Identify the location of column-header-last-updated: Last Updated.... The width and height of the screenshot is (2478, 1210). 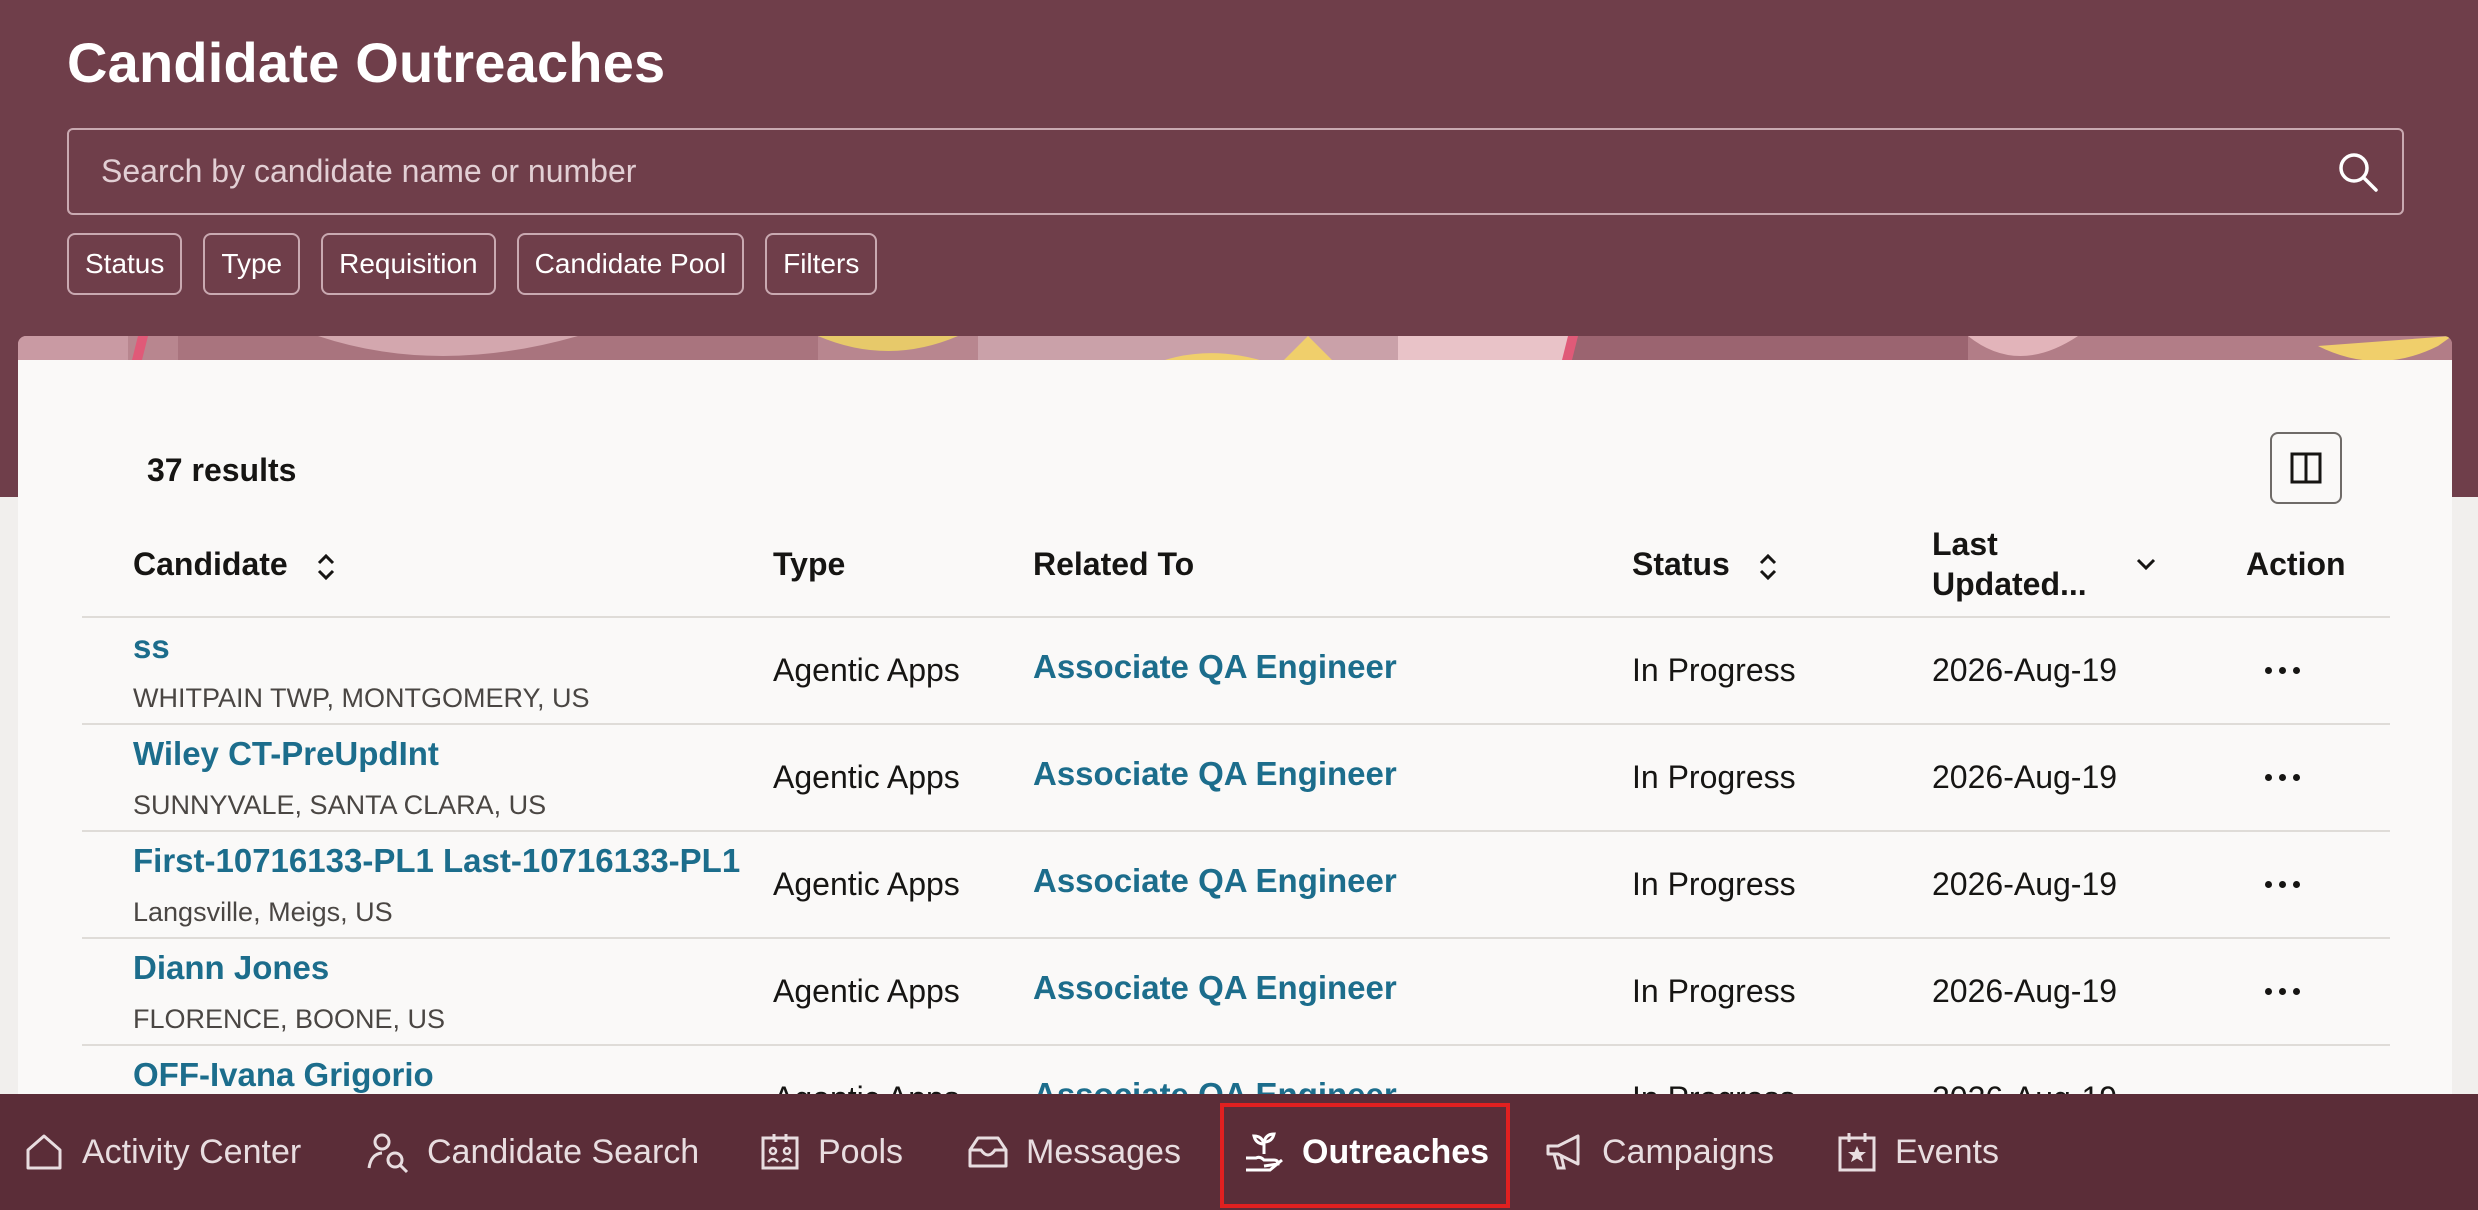
(2009, 564).